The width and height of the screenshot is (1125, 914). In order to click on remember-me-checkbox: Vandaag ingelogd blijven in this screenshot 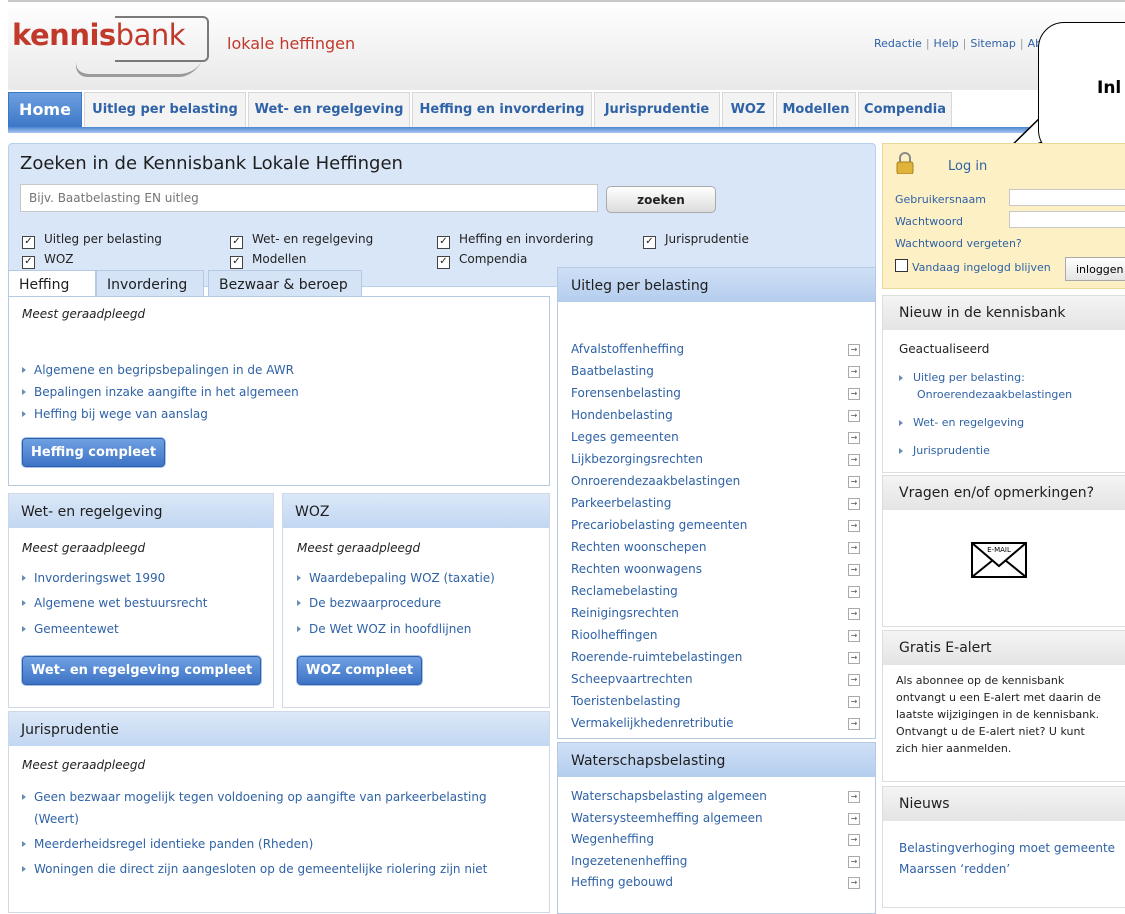, I will do `click(973, 266)`.